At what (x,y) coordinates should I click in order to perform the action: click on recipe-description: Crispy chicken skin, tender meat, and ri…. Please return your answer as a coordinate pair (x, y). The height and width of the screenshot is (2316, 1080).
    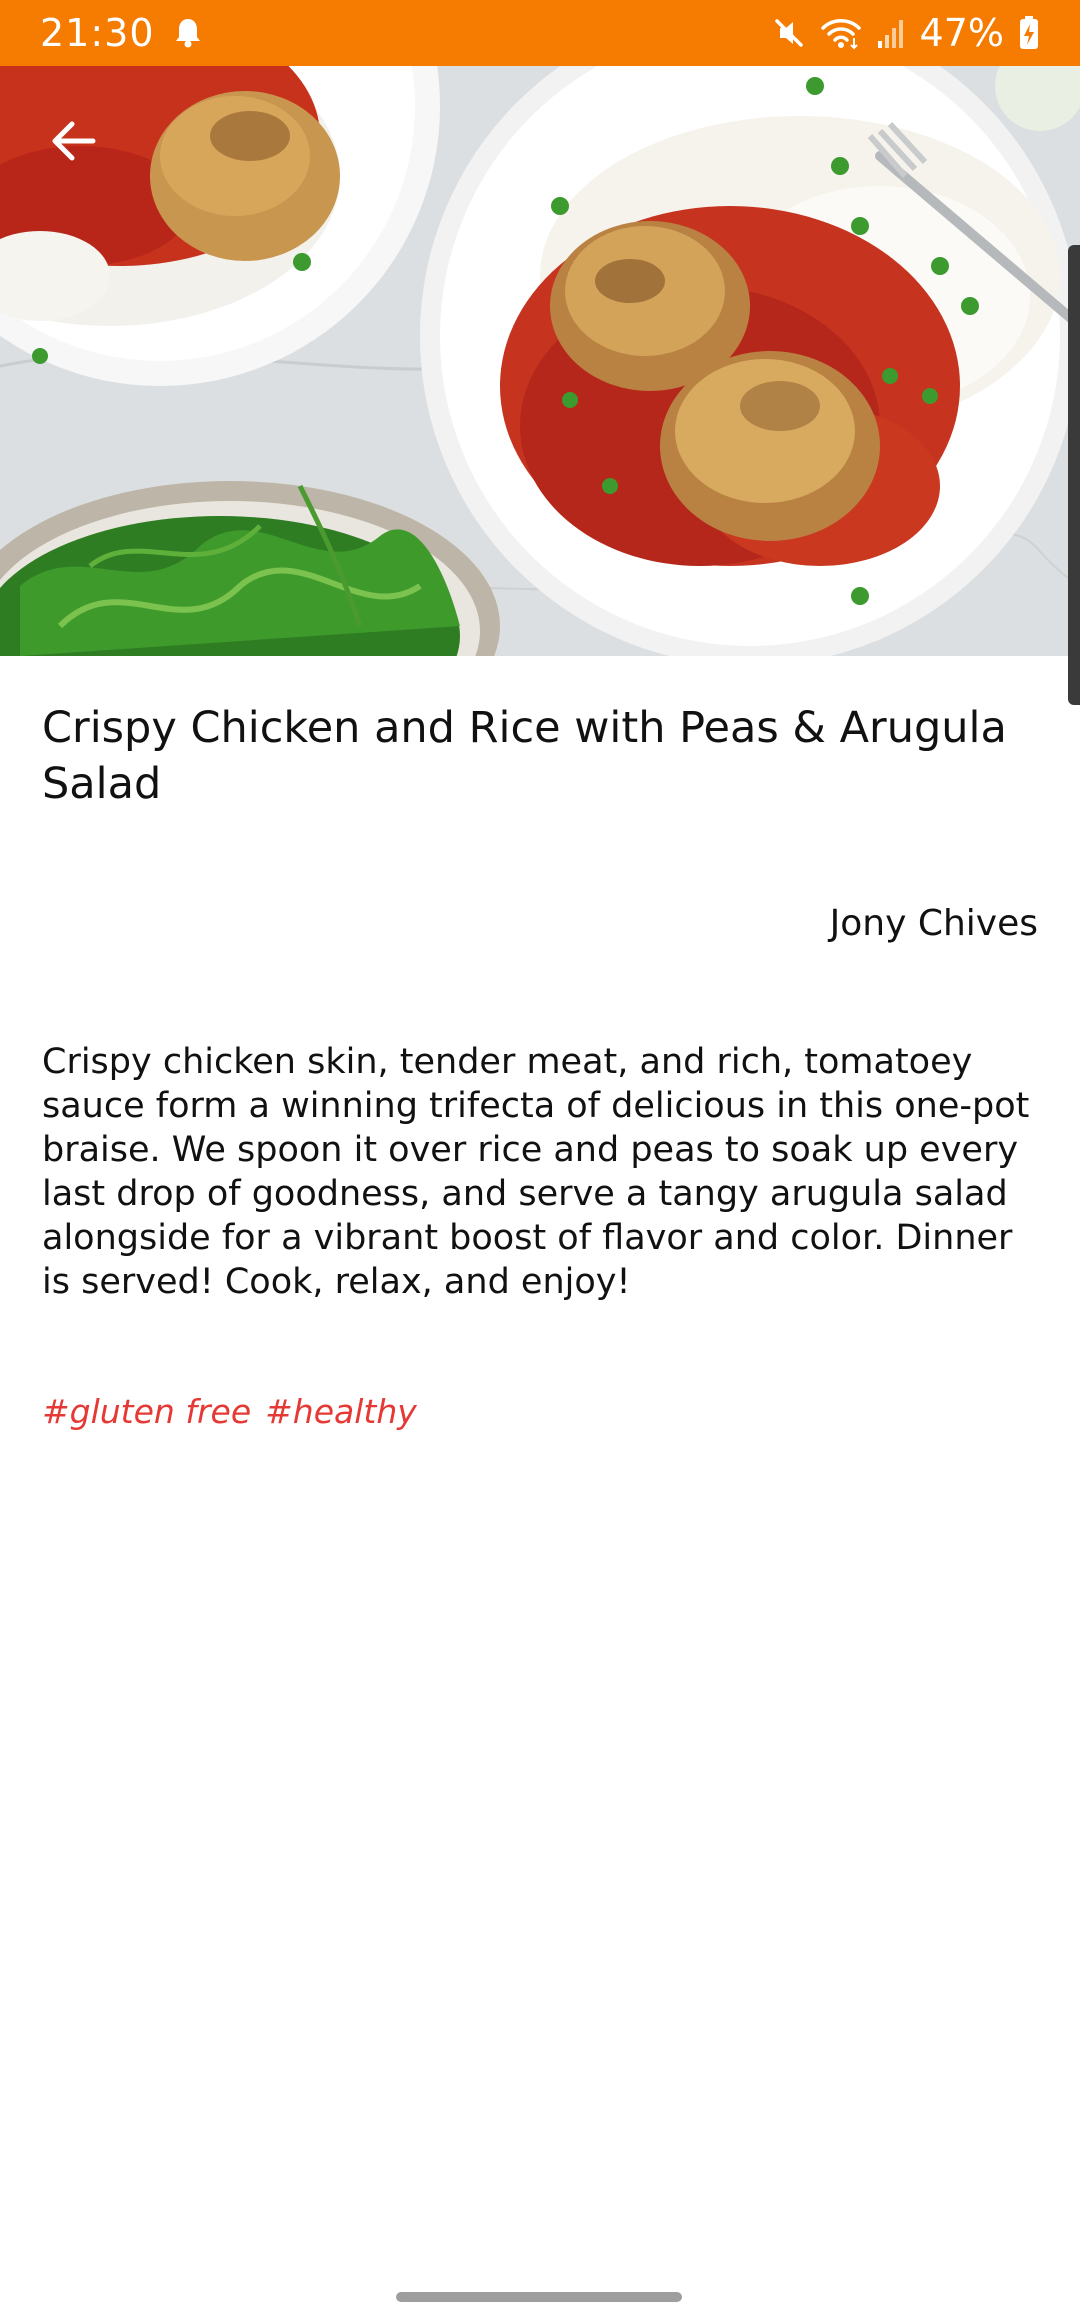
    Looking at the image, I should click on (536, 1172).